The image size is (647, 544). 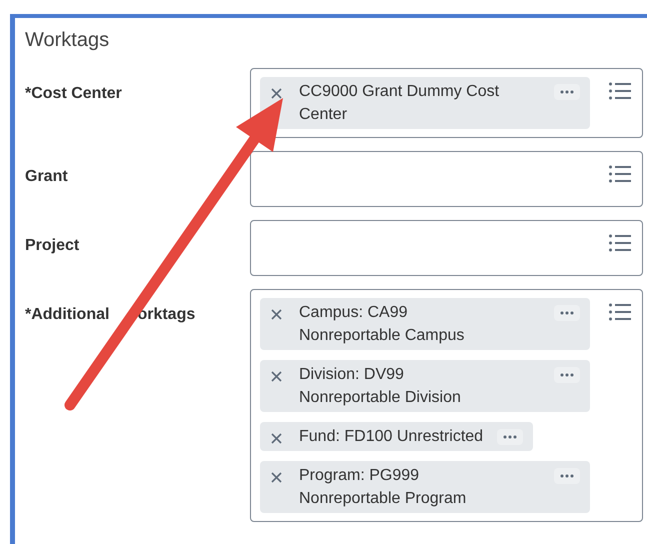 I want to click on worktag-text: Campus: CA99, so click(x=353, y=313).